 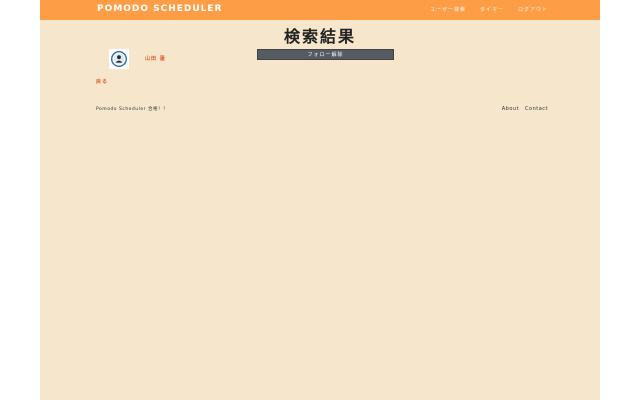 I want to click on unfollow-button: フォロー解除, so click(x=325, y=54).